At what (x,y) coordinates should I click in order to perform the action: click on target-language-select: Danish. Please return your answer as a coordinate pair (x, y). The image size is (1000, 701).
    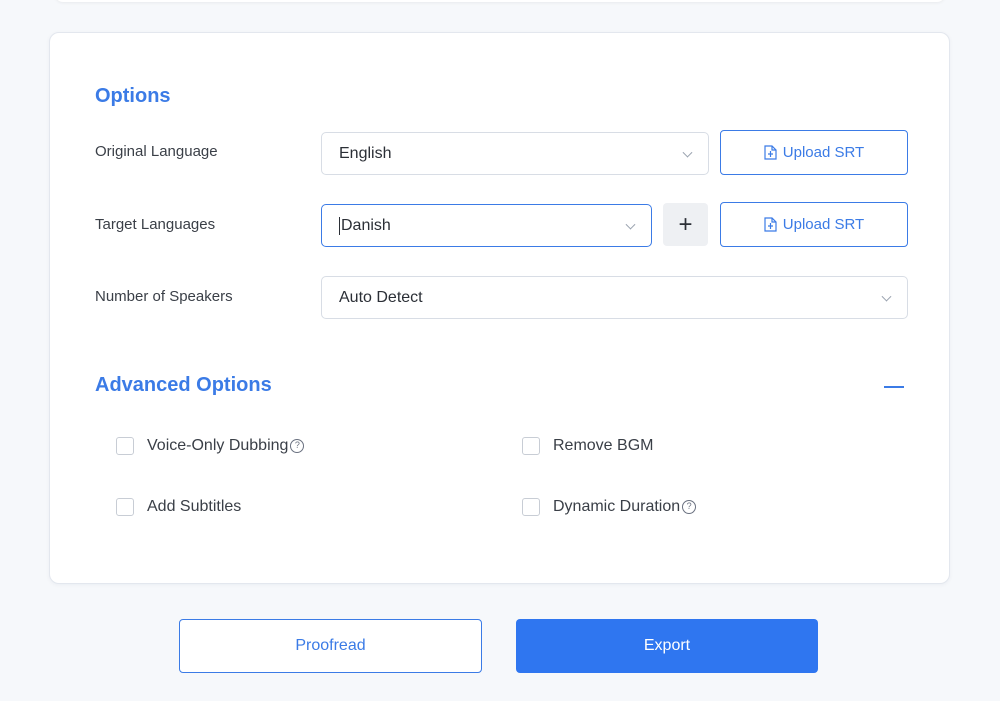
    Looking at the image, I should click on (486, 225).